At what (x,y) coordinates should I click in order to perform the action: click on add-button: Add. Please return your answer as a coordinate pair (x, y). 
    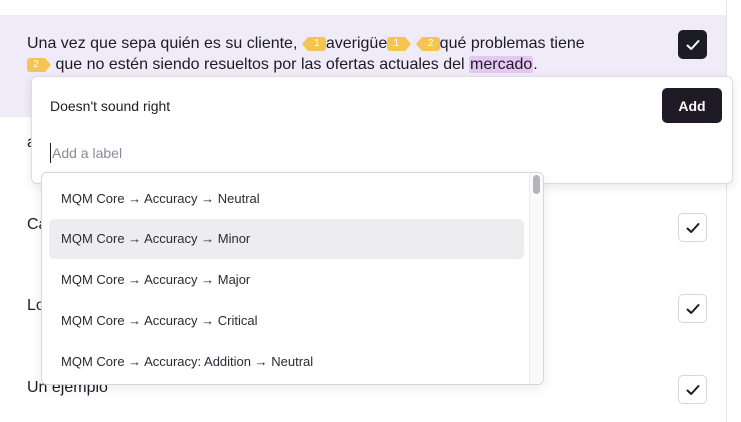
    Looking at the image, I should click on (692, 105).